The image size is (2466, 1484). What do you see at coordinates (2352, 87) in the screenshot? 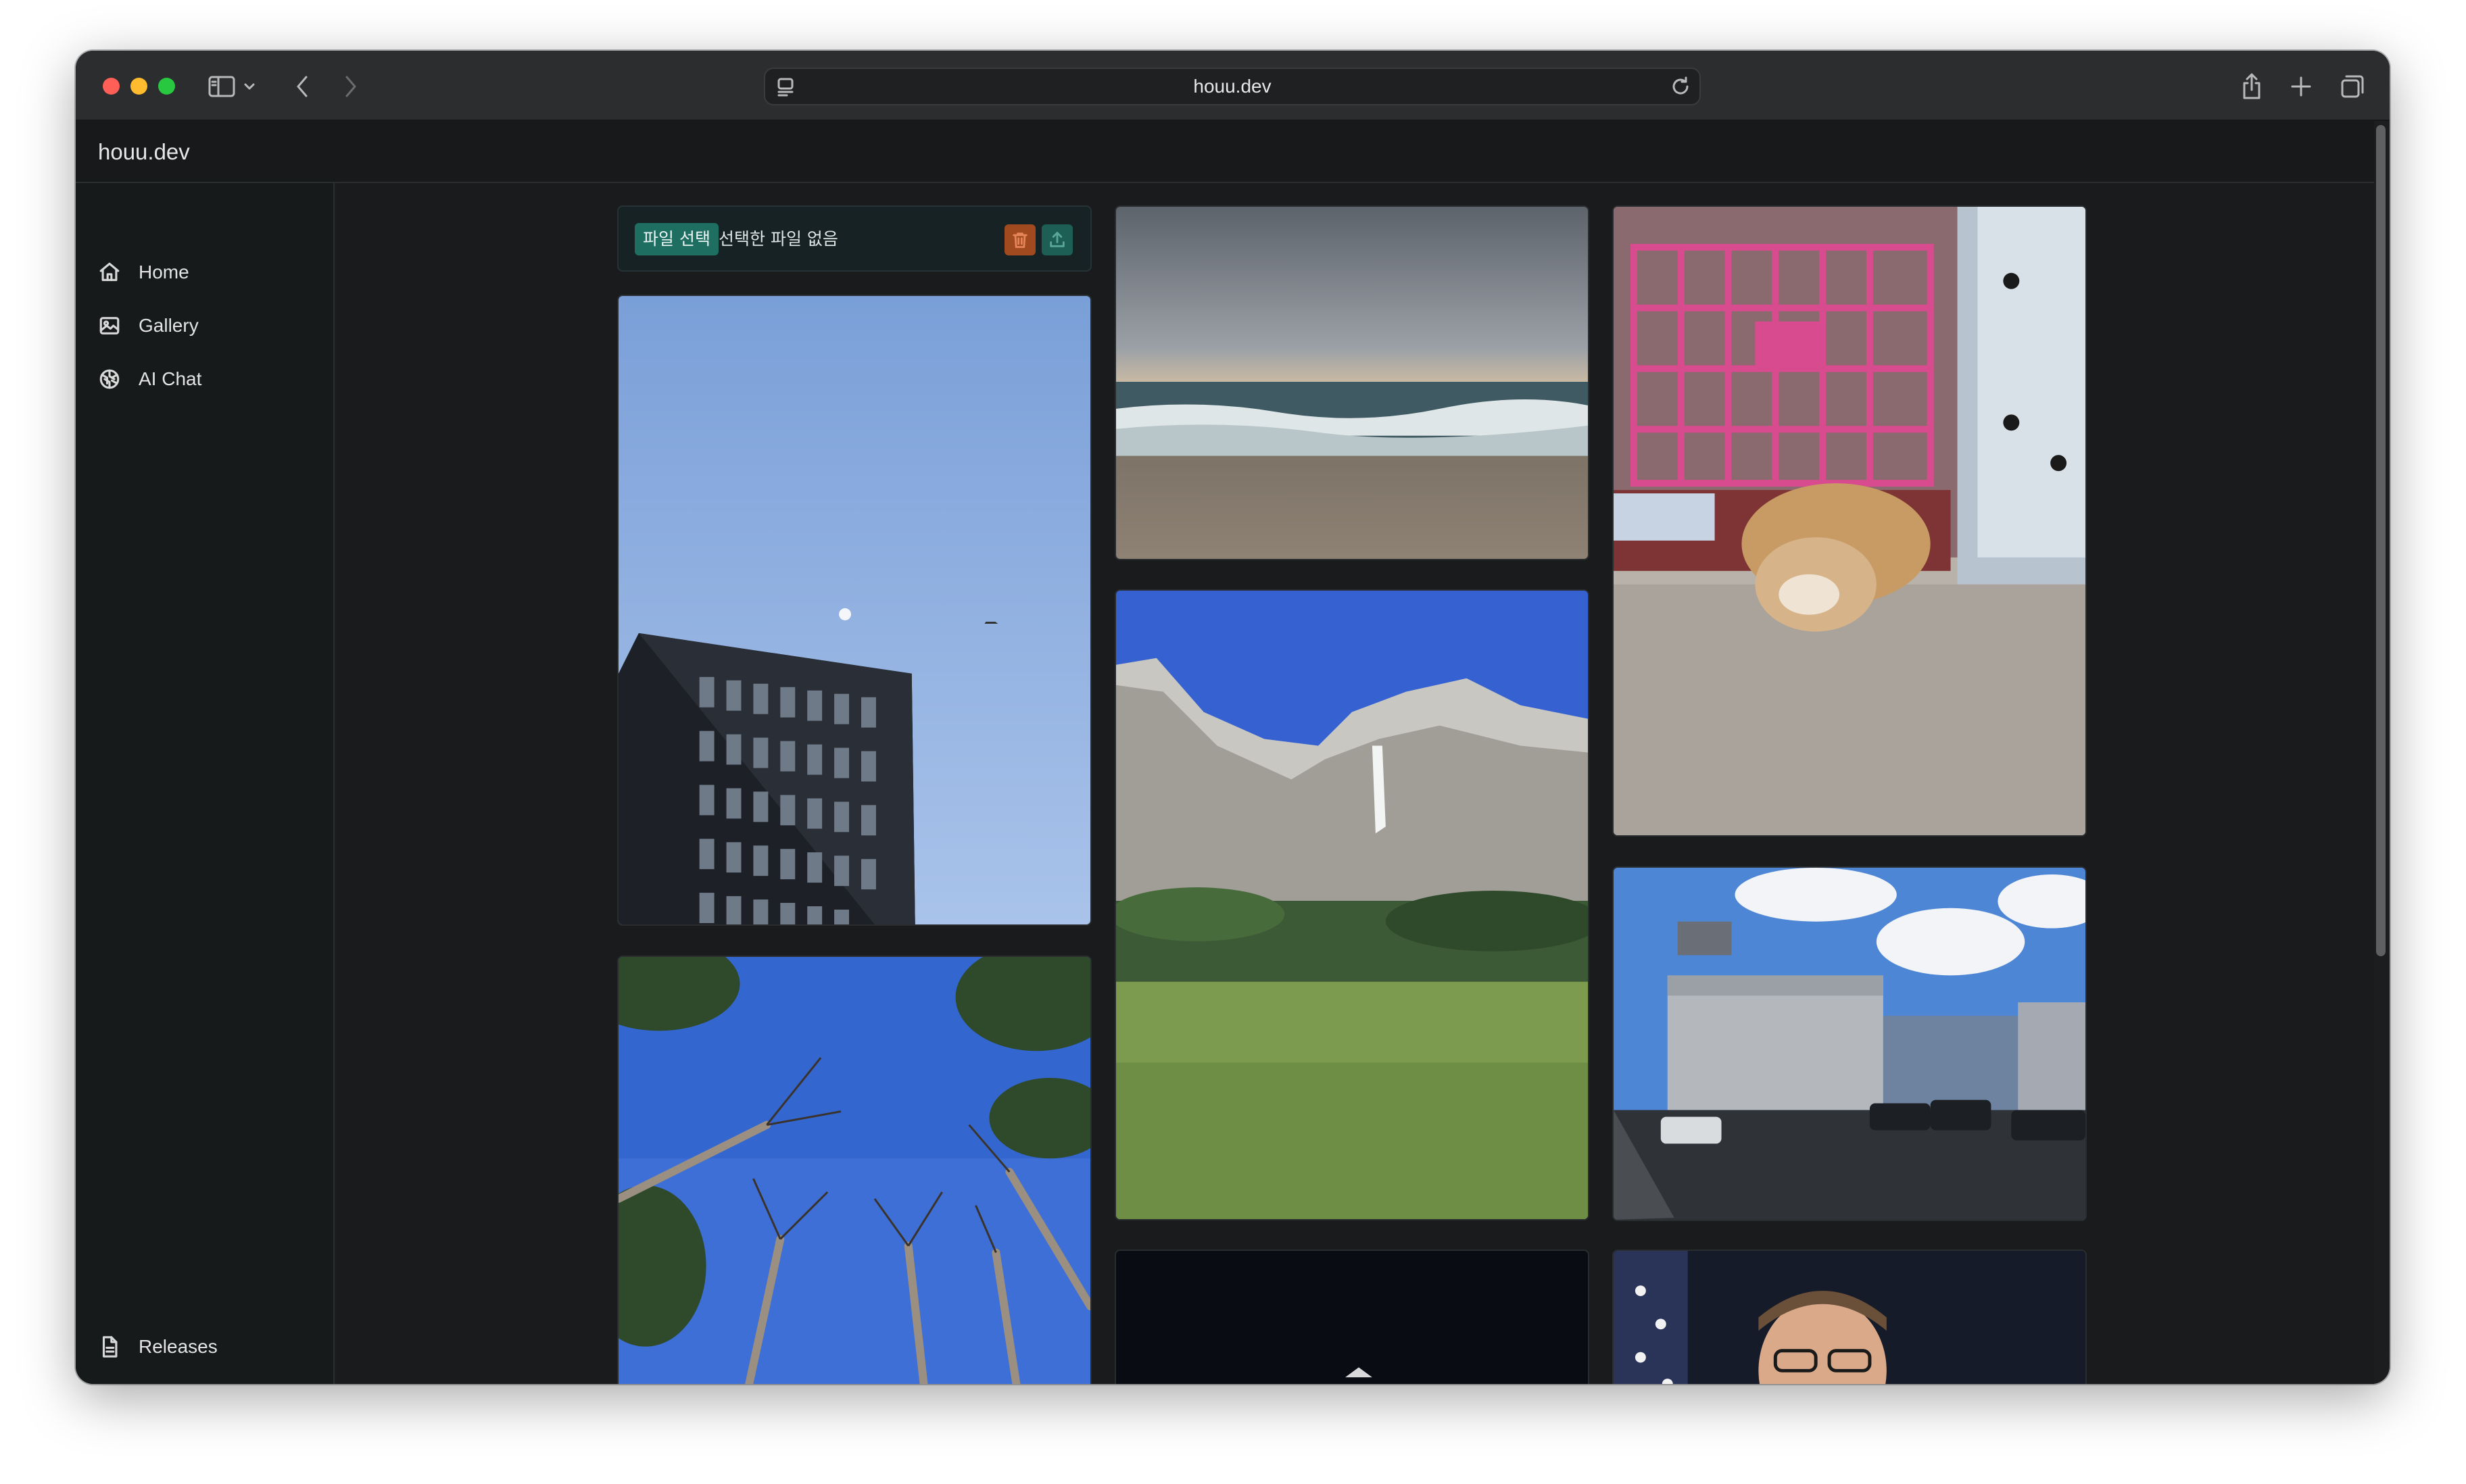
I see `tab-overview-icon` at bounding box center [2352, 87].